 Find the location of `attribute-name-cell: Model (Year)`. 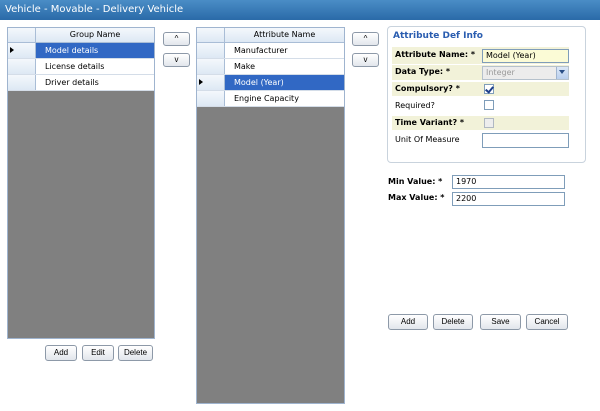

attribute-name-cell: Model (Year) is located at coordinates (284, 82).